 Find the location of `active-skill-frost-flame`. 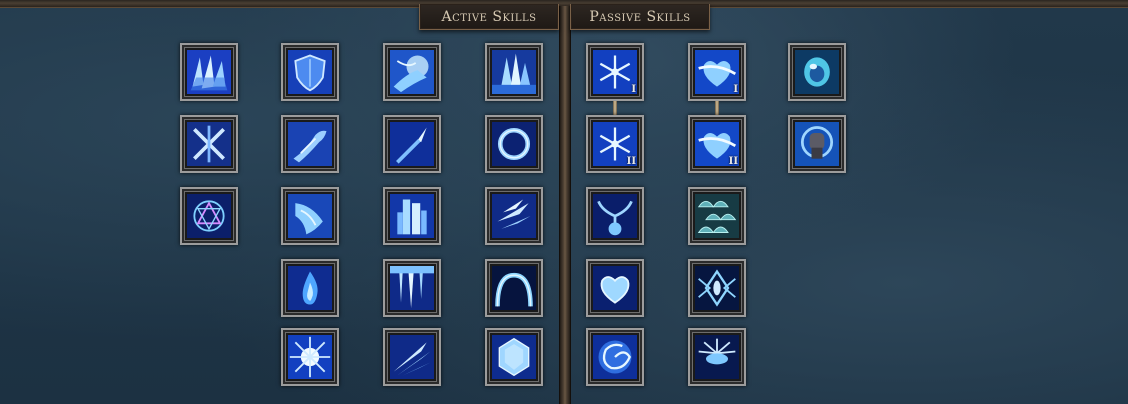

active-skill-frost-flame is located at coordinates (310, 288).